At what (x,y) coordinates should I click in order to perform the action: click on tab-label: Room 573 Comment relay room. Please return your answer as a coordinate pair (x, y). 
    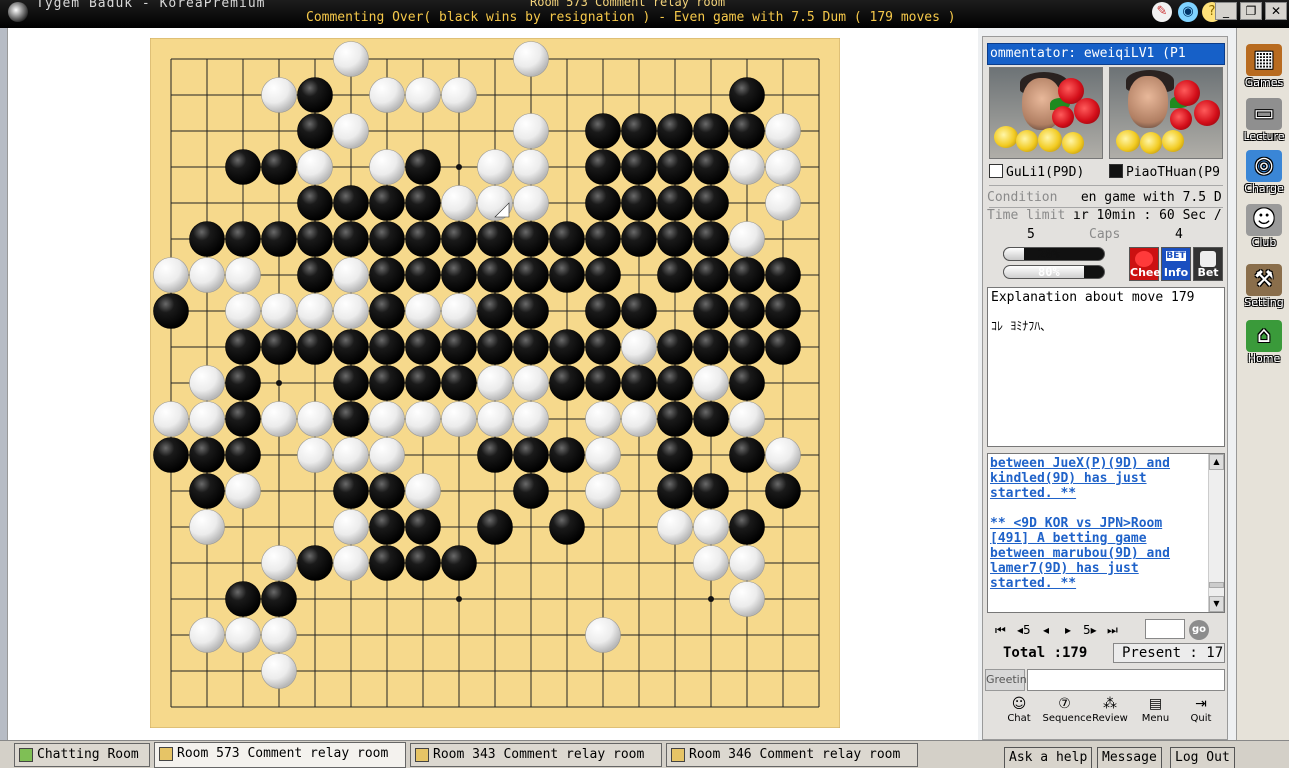
    Looking at the image, I should click on (283, 753).